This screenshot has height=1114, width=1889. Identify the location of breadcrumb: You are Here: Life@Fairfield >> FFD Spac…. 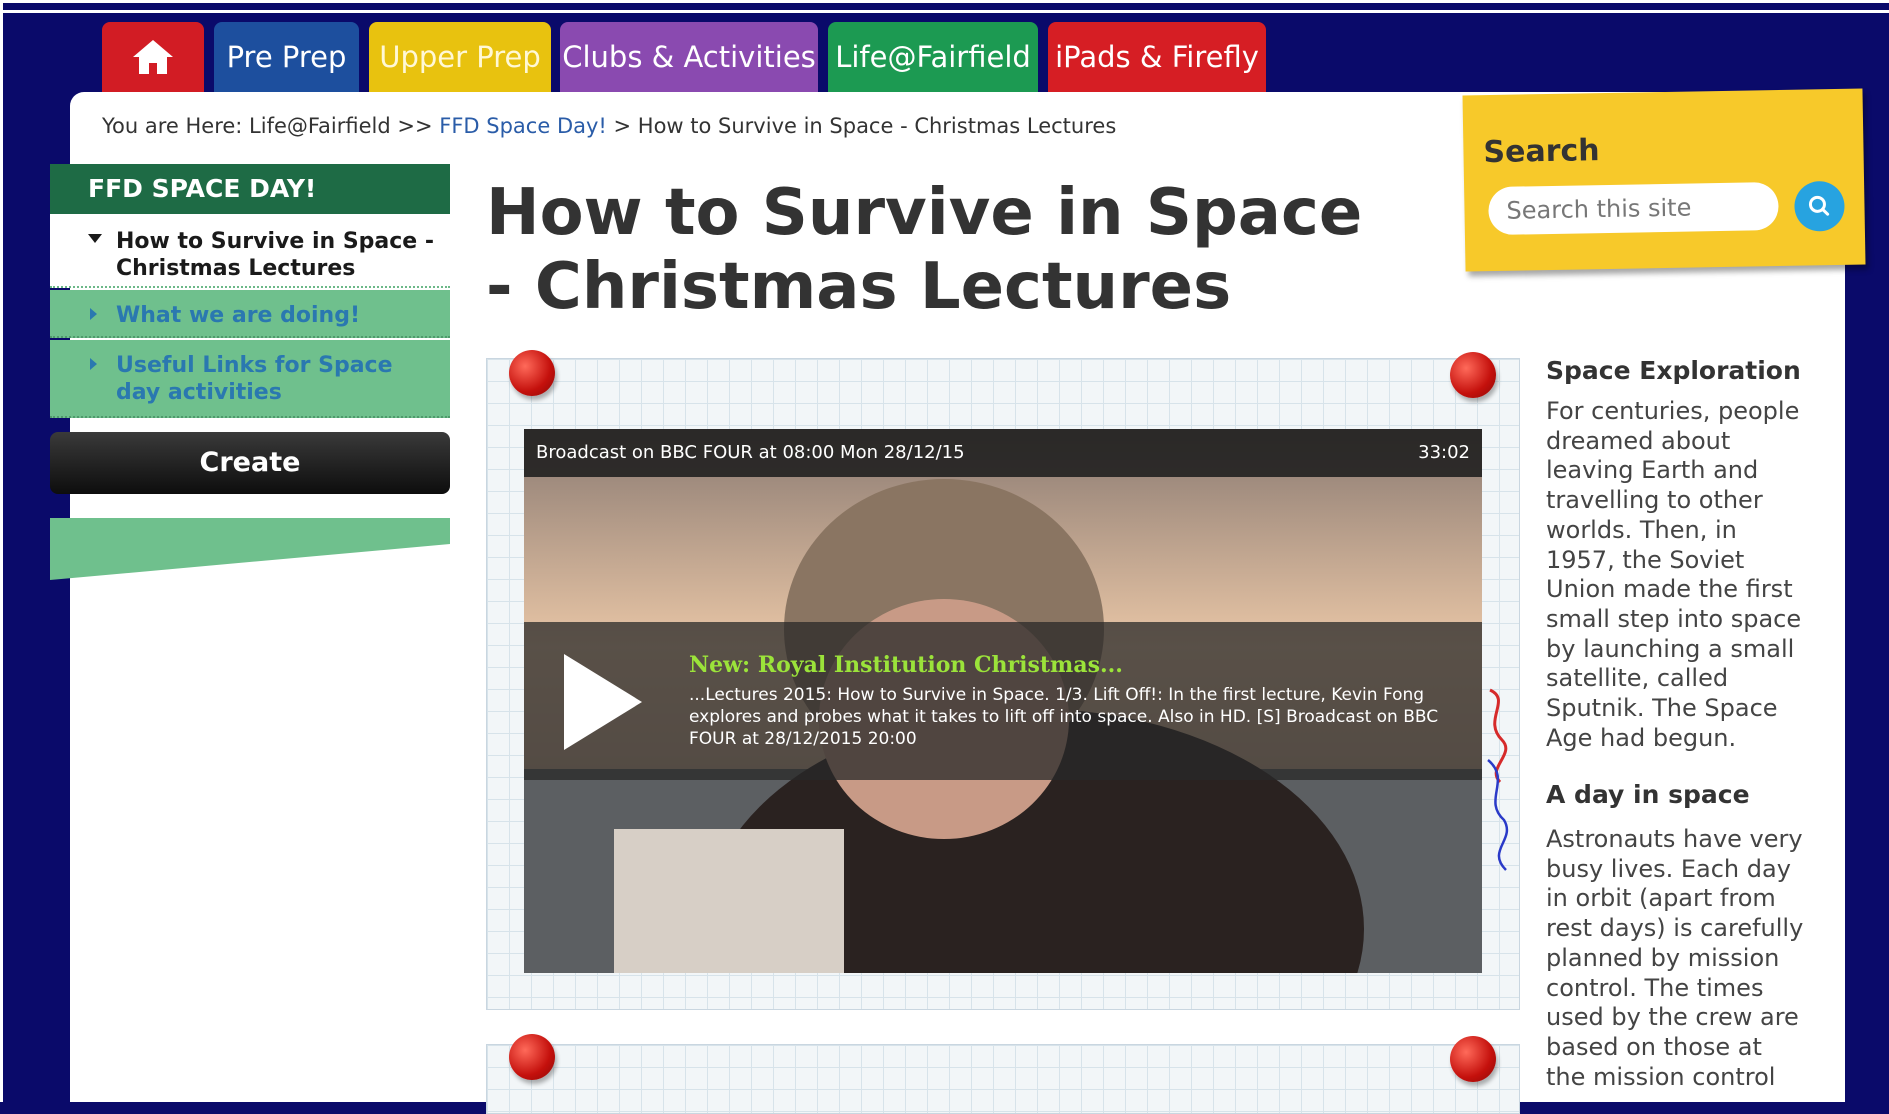
(609, 126).